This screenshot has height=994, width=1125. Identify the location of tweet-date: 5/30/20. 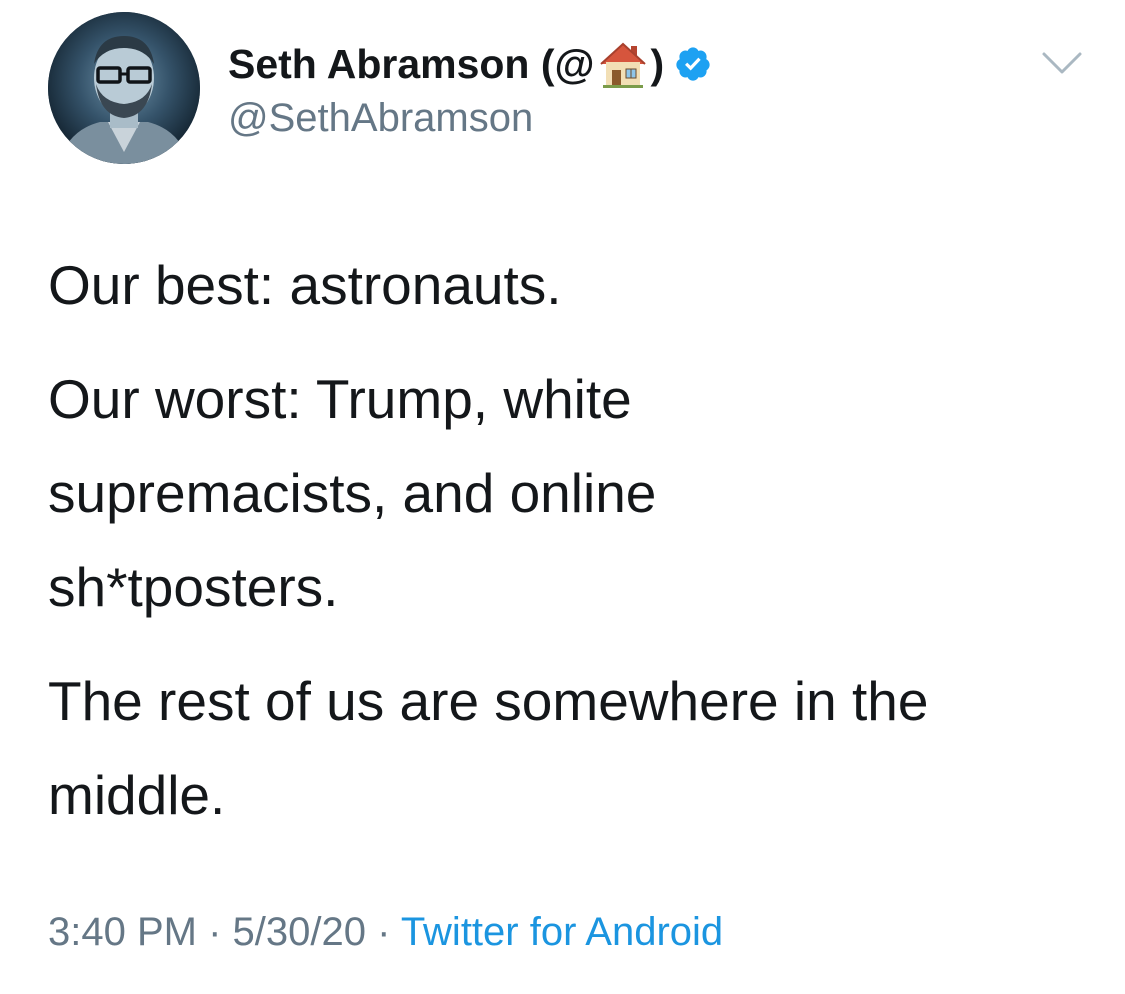
(299, 932).